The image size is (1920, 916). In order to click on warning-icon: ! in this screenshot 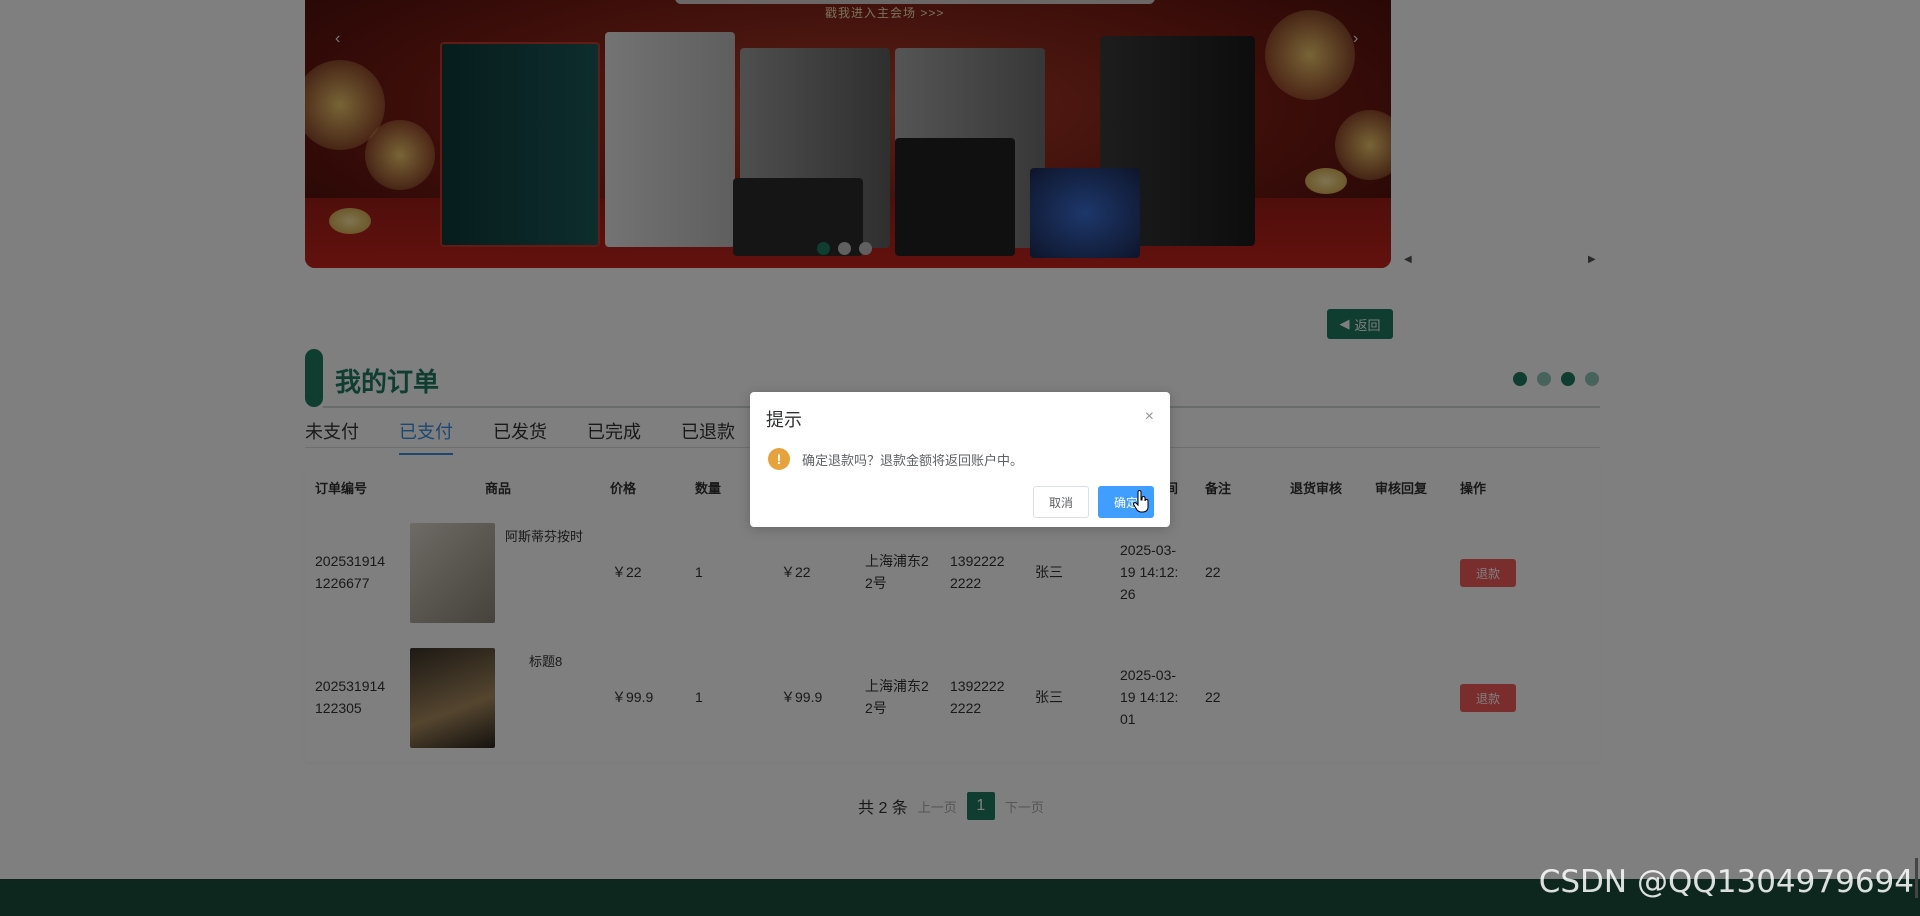, I will do `click(779, 459)`.